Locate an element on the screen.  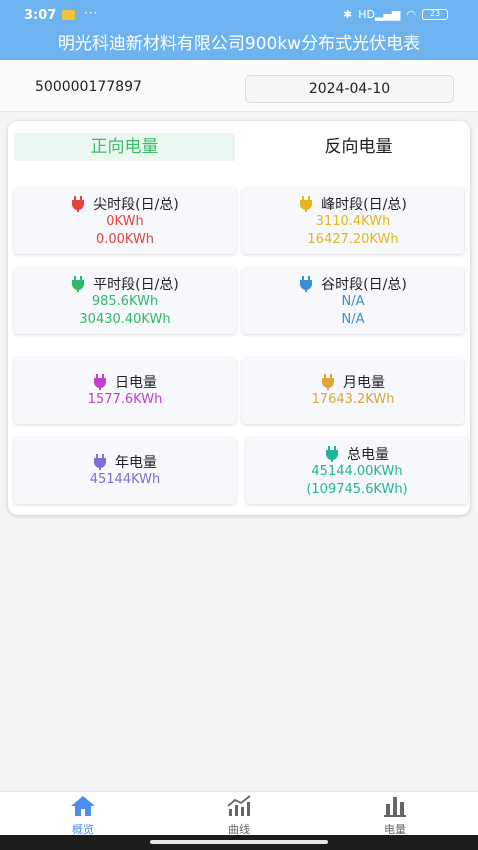
card-title: 月电量 is located at coordinates (364, 383).